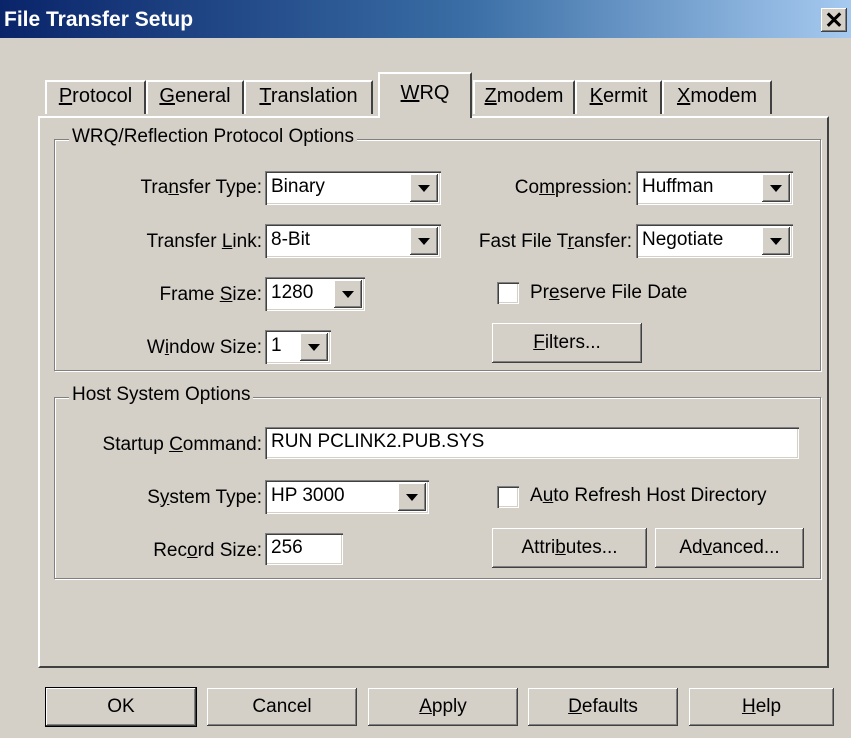 This screenshot has width=851, height=738. Describe the element at coordinates (308, 495) in the screenshot. I see `selected-value: HP 3000` at that location.